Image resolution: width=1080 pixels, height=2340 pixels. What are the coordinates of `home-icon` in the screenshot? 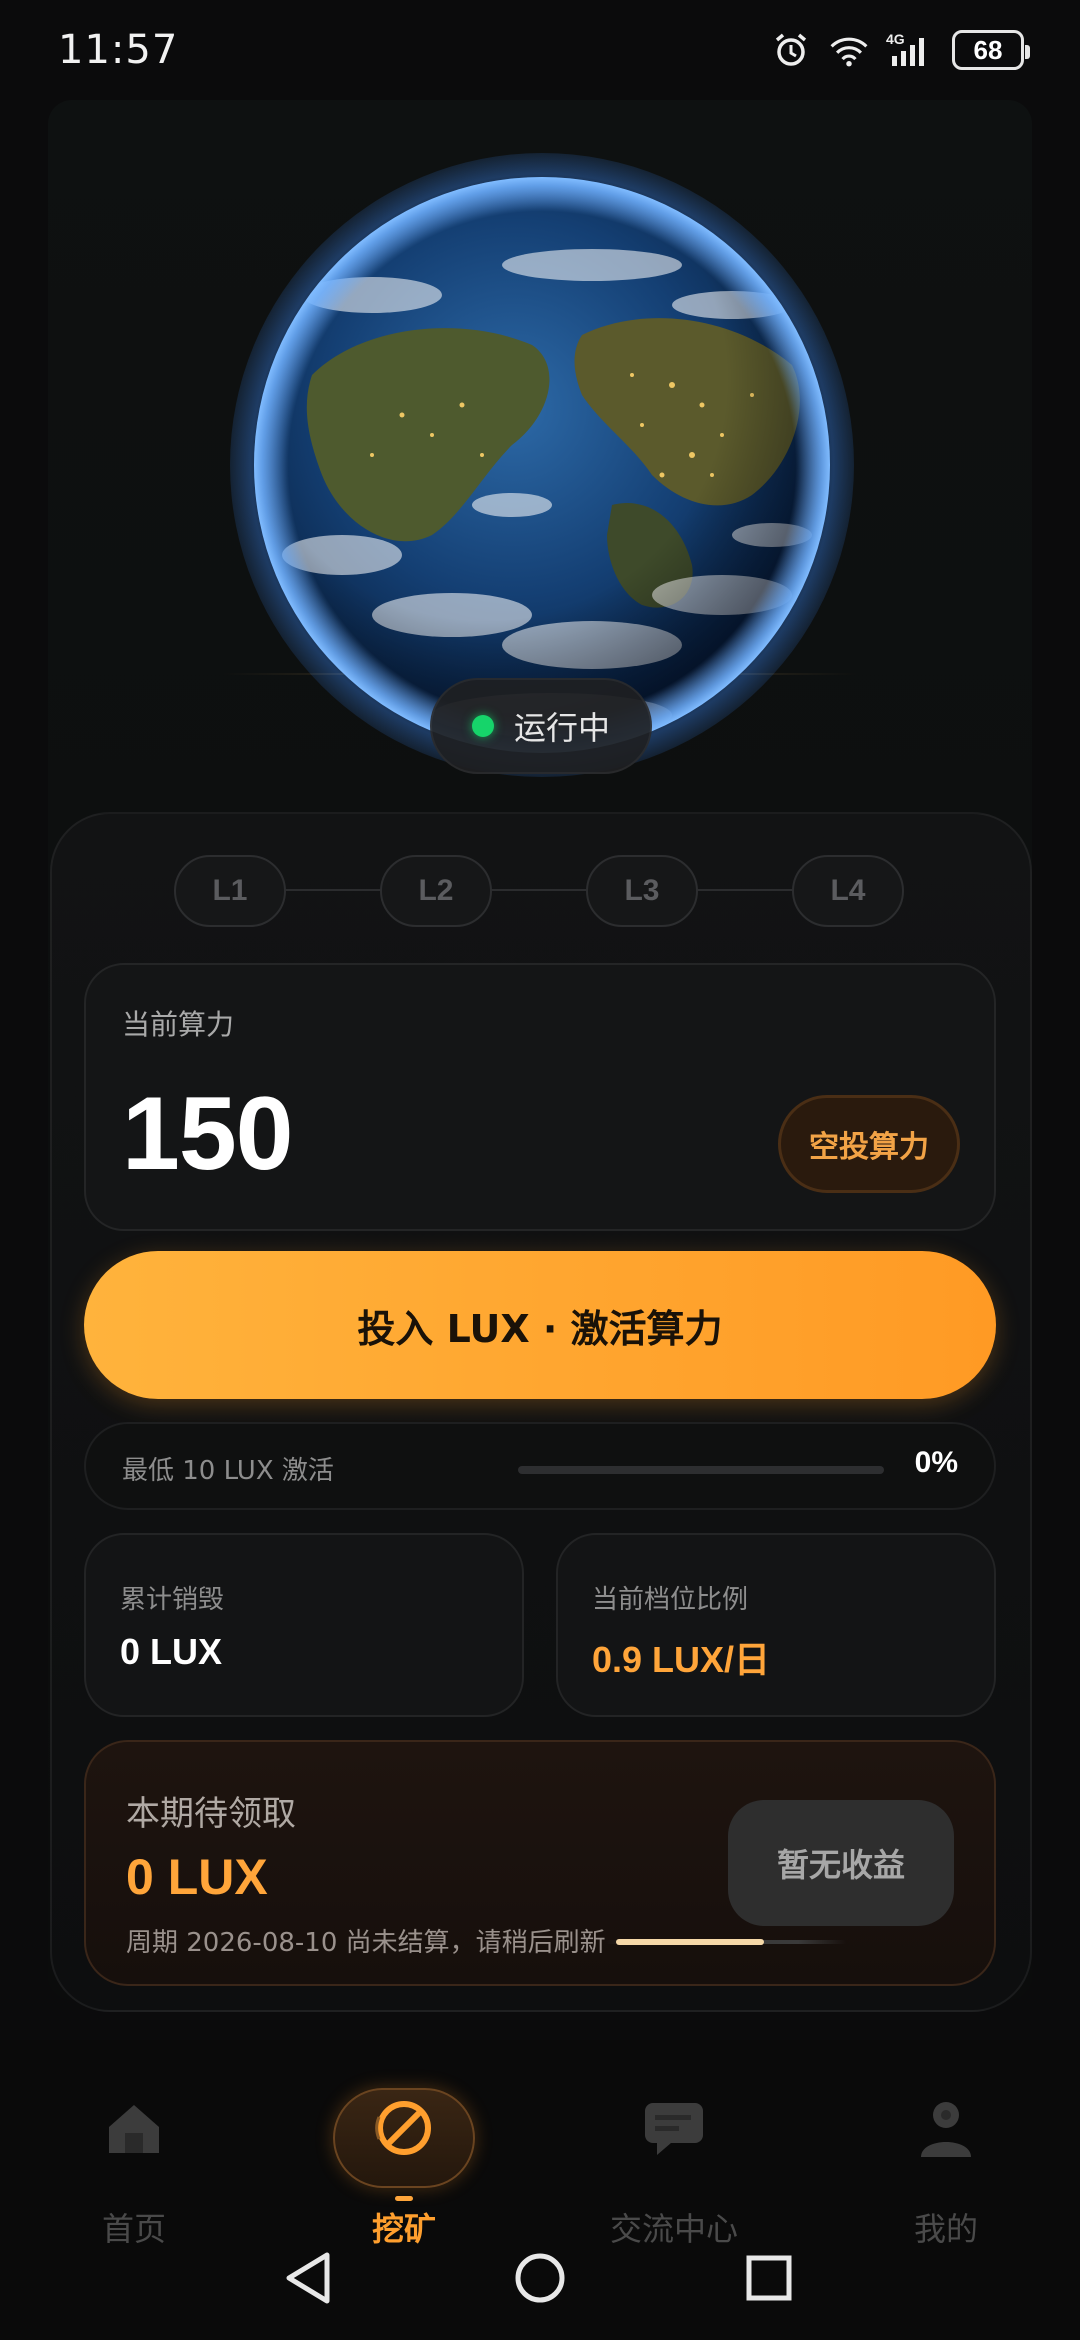 It's located at (134, 2128).